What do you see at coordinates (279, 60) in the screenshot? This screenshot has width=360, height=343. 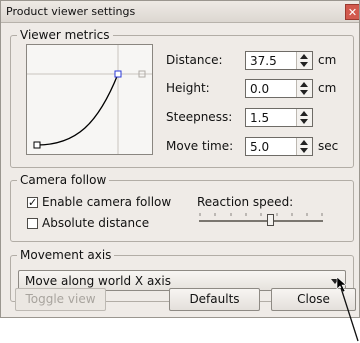 I see `distance-spinbox: 37.5` at bounding box center [279, 60].